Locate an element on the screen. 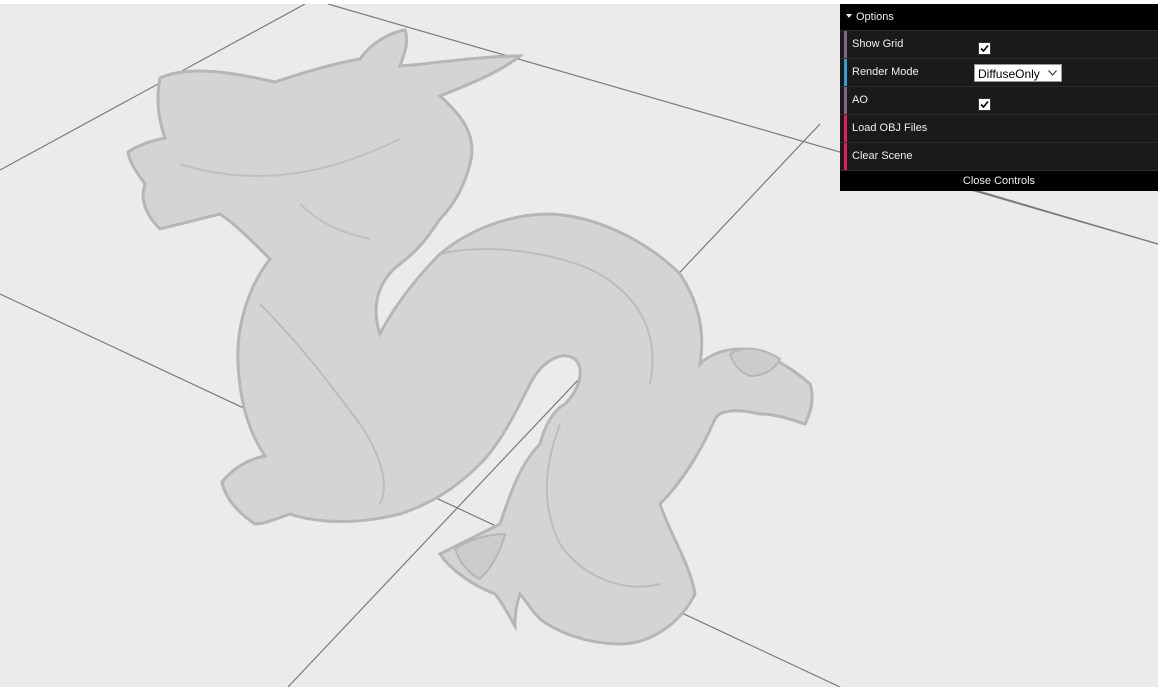  options-folder-title: Options is located at coordinates (999, 17).